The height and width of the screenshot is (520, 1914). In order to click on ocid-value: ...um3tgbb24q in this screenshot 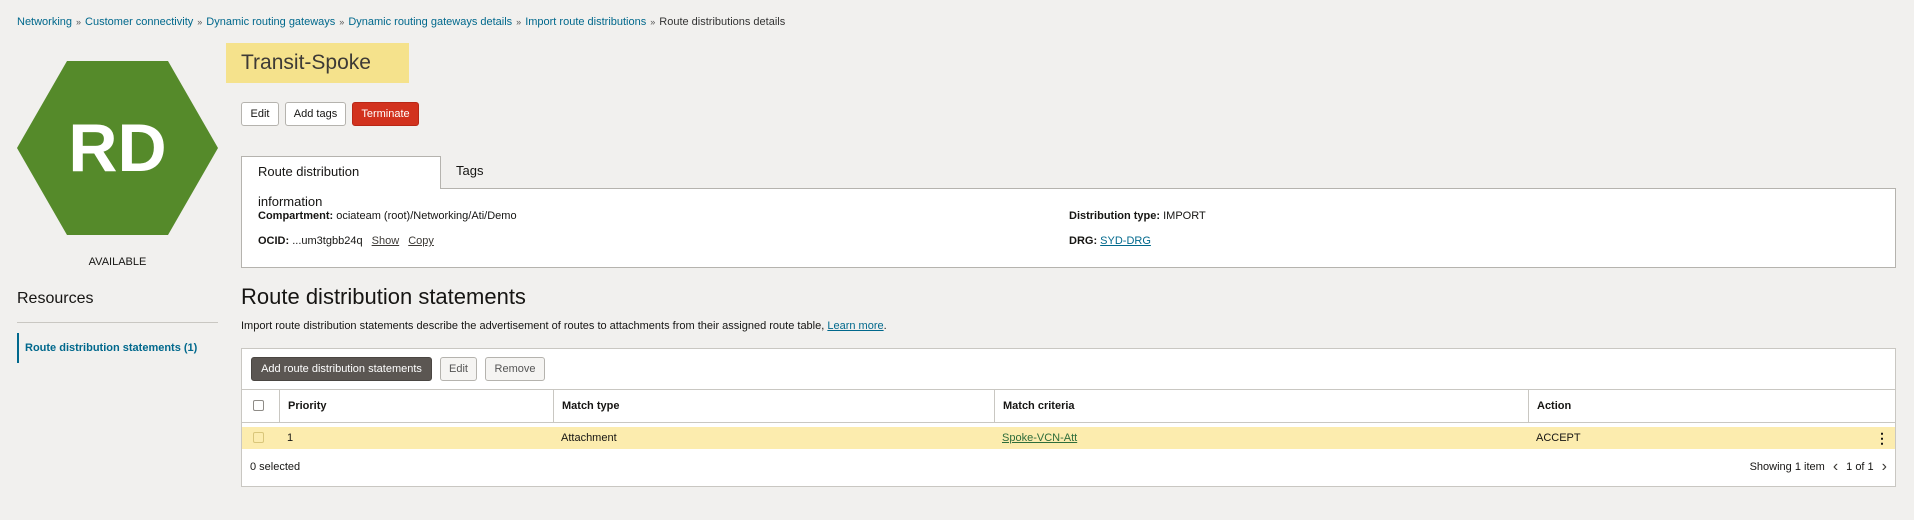, I will do `click(327, 241)`.